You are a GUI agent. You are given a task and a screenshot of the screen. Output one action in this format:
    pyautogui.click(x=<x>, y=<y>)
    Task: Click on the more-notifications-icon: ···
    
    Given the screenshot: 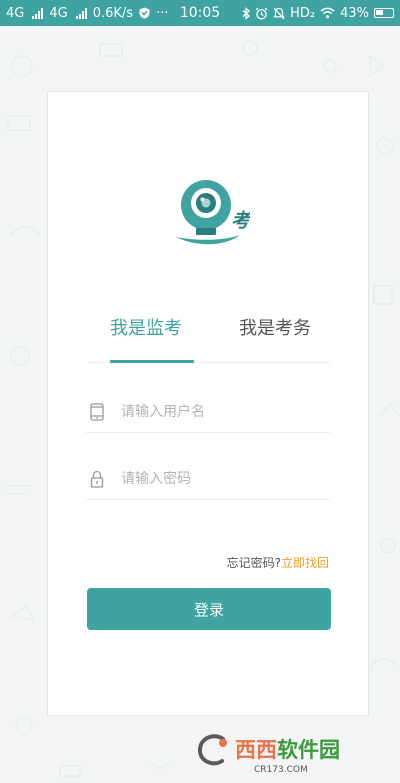 What is the action you would take?
    pyautogui.click(x=162, y=13)
    